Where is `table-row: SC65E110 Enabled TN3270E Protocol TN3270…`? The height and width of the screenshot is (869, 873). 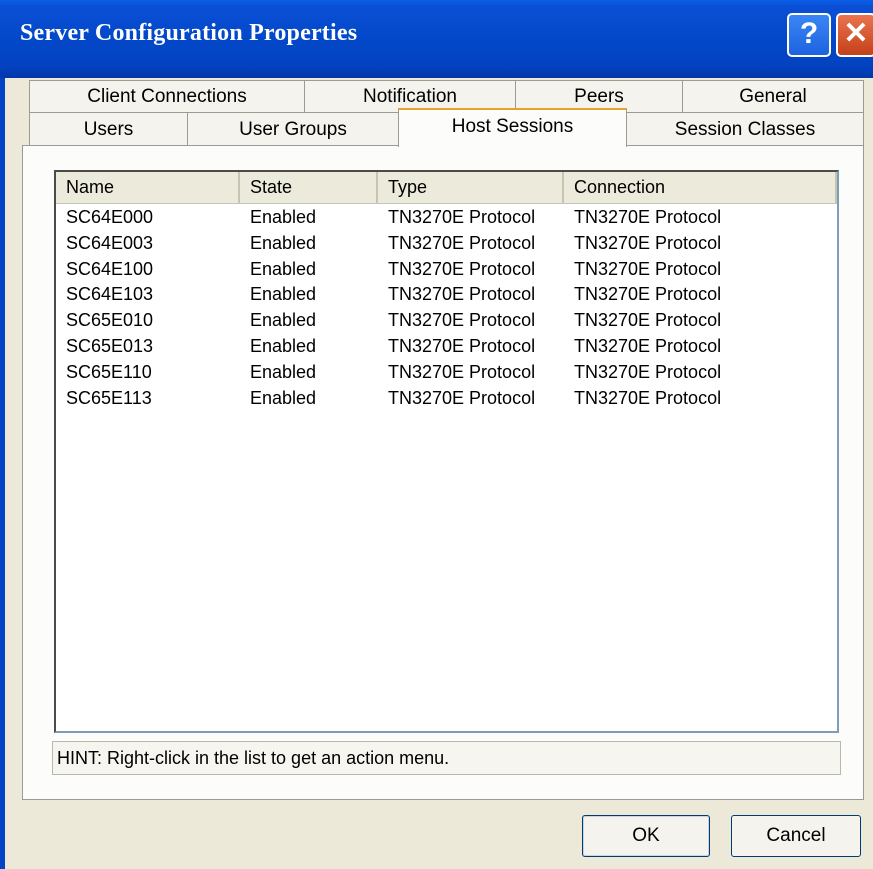 table-row: SC65E110 Enabled TN3270E Protocol TN3270… is located at coordinates (446, 373).